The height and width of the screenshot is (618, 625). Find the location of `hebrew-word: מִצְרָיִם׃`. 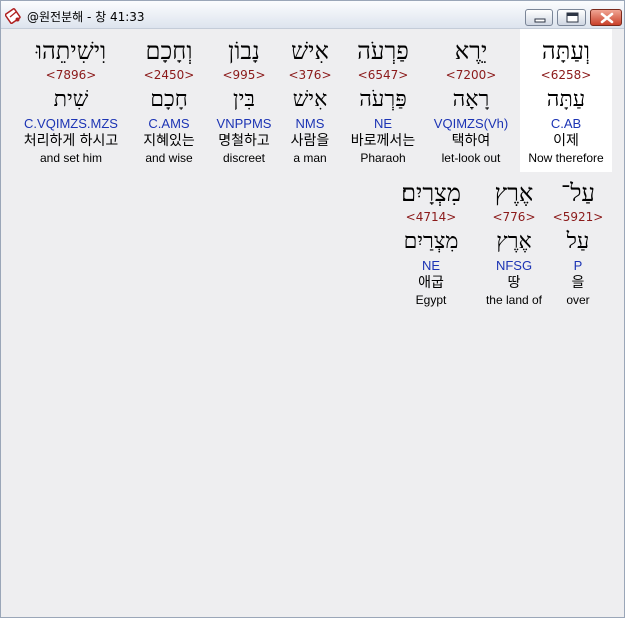

hebrew-word: מִצְרָיִם׃ is located at coordinates (431, 193).